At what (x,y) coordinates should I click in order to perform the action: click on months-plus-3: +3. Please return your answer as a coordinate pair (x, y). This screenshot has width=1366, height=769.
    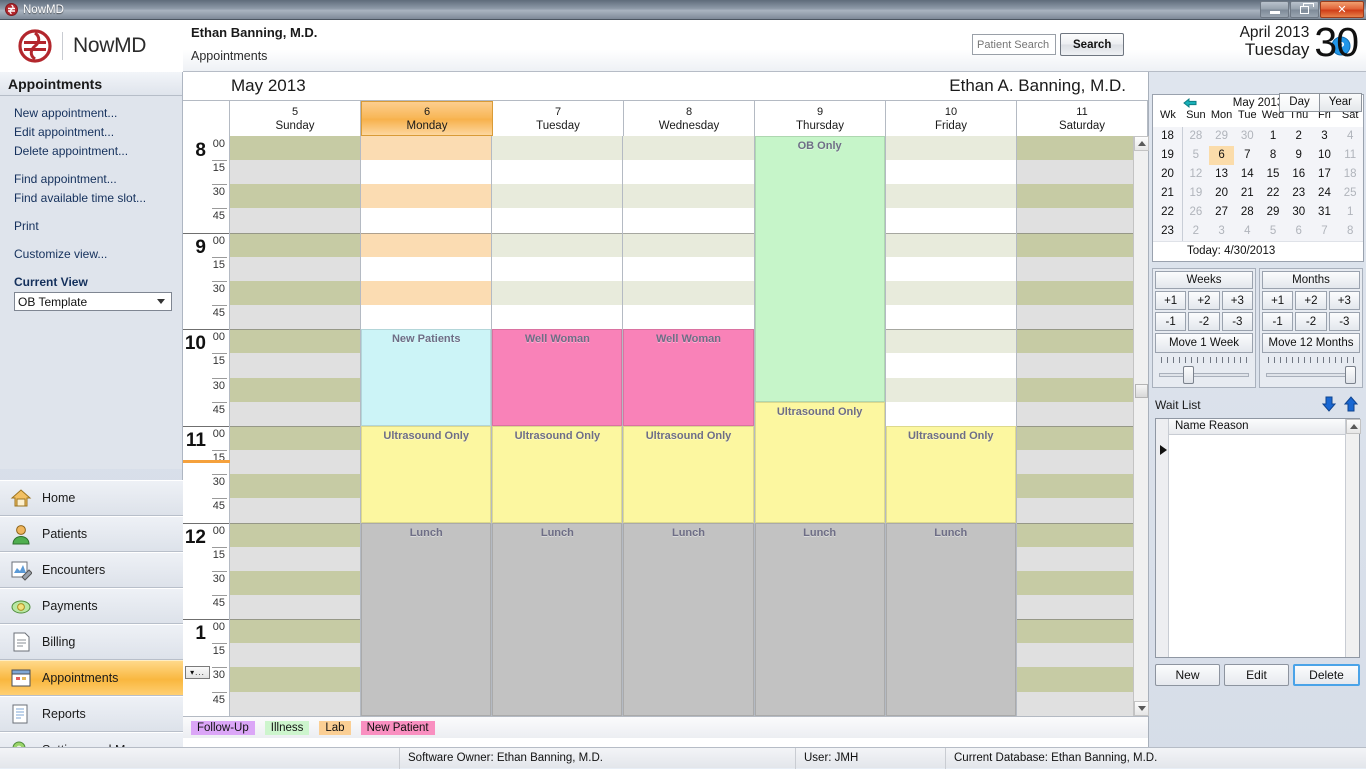
    Looking at the image, I should click on (1344, 300).